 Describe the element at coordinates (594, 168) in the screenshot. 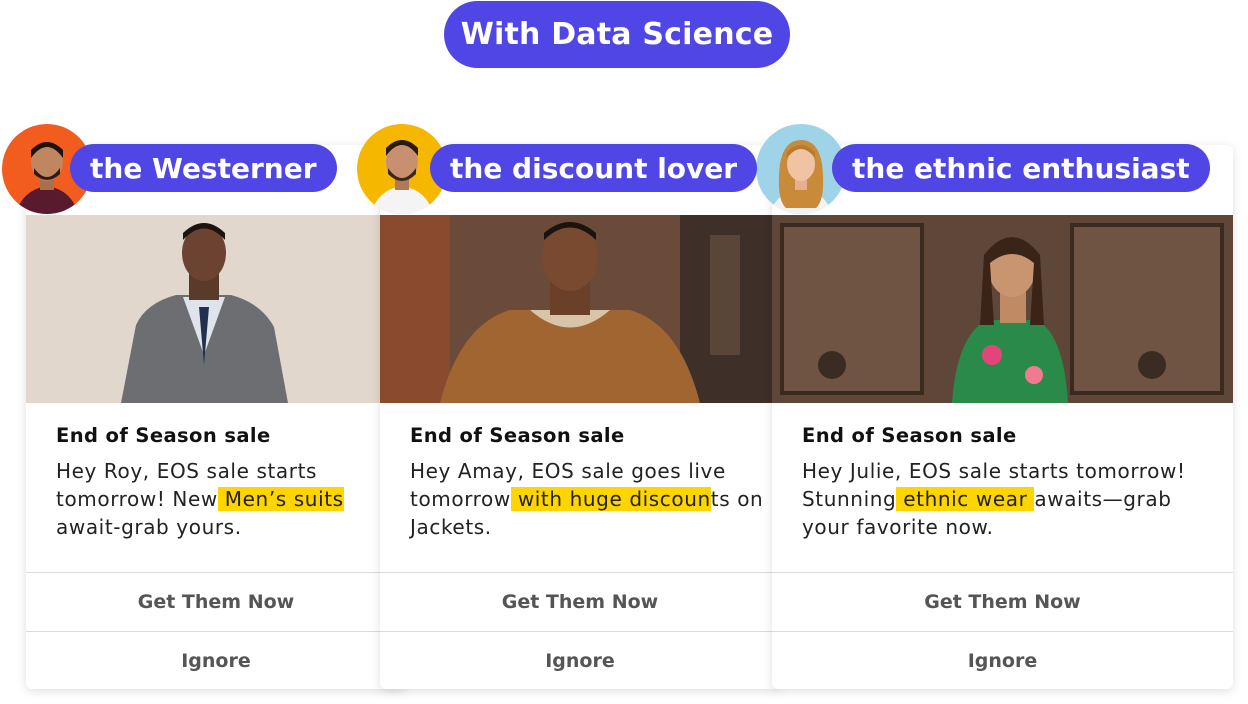

I see `persona-label-discount-lover: the discount lover` at that location.